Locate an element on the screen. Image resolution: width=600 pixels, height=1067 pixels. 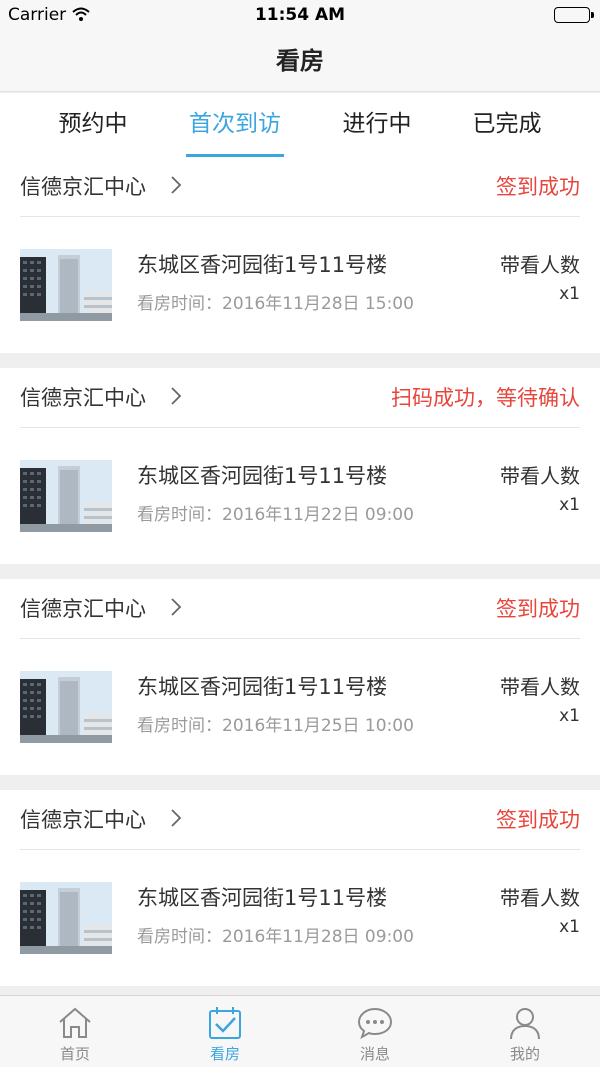
chat-bubble-icon is located at coordinates (375, 1023).